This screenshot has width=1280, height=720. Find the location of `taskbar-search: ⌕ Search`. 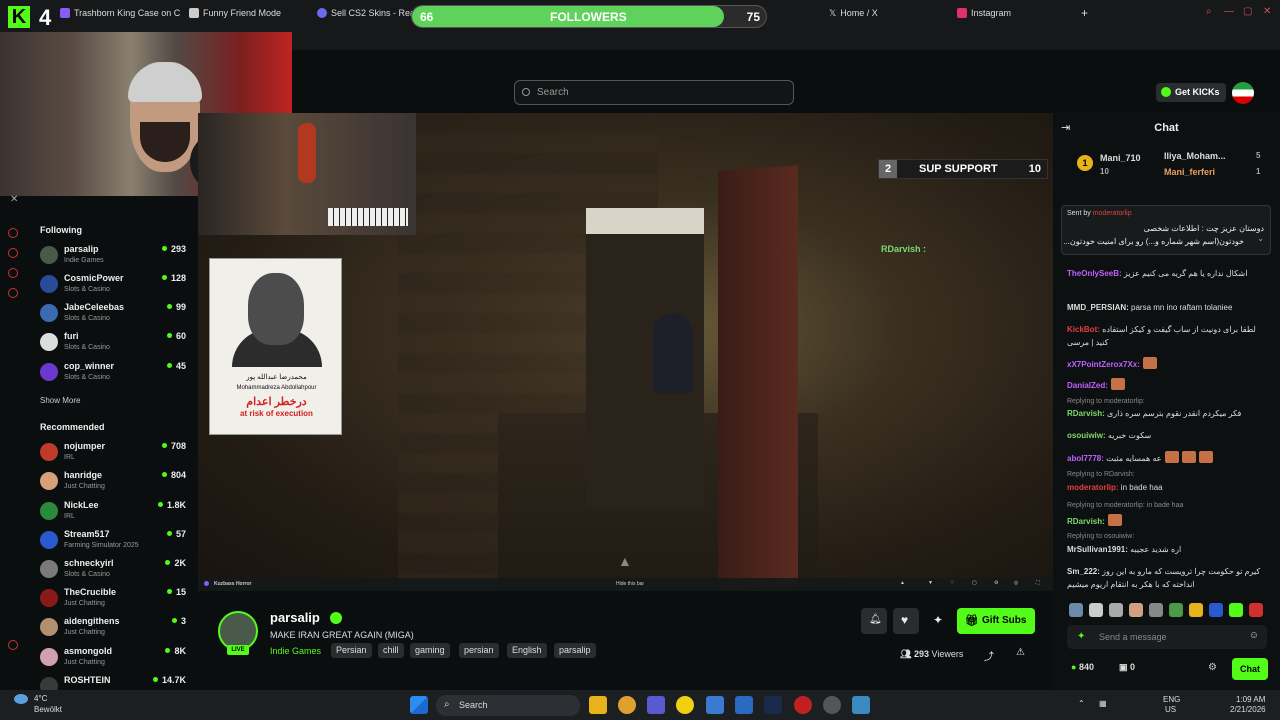

taskbar-search: ⌕ Search is located at coordinates (508, 705).